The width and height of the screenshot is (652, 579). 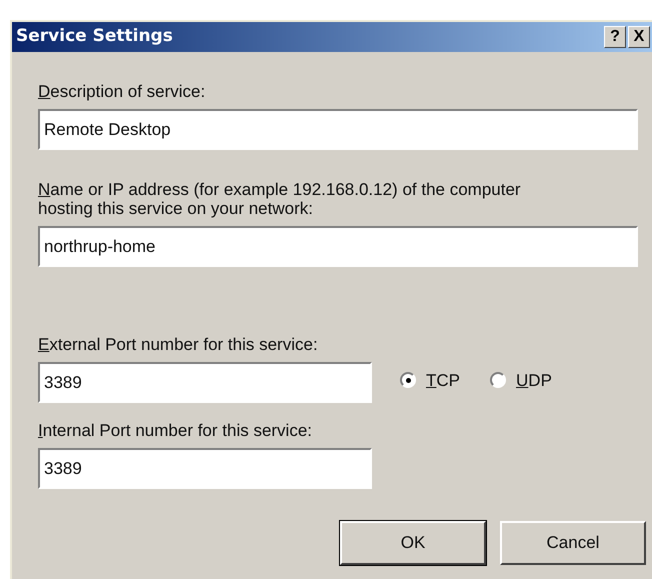 What do you see at coordinates (176, 430) in the screenshot?
I see `field-label: Internal Port number for this service:` at bounding box center [176, 430].